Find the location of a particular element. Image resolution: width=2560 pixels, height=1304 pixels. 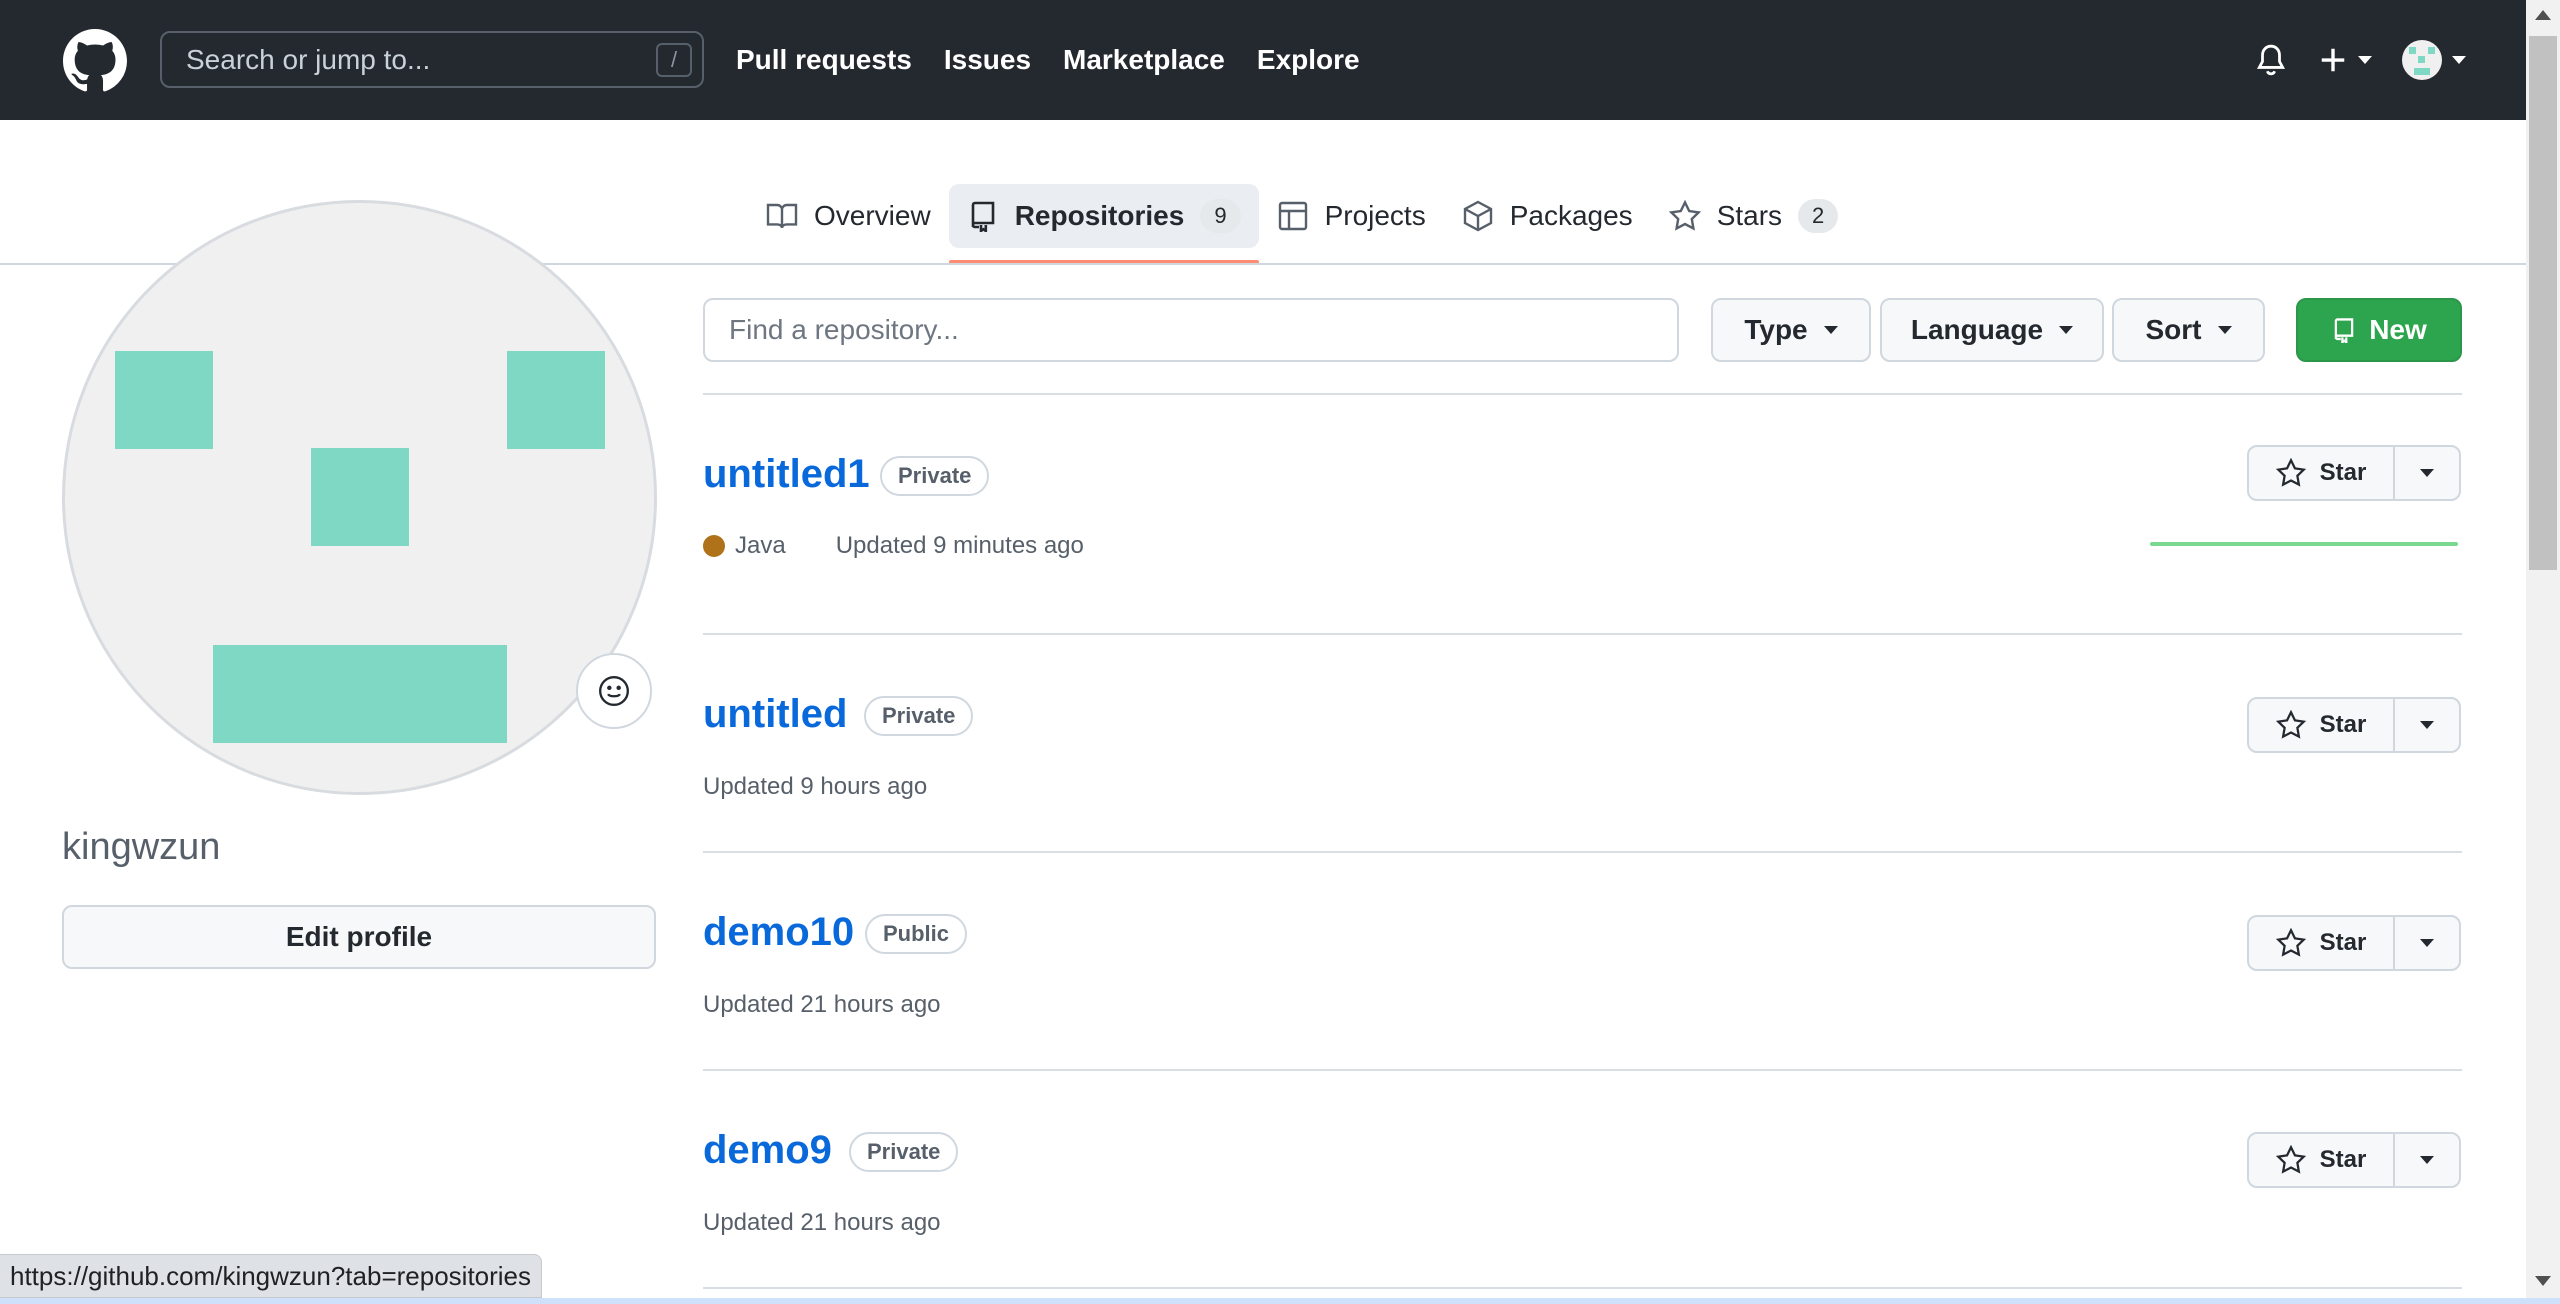

search-input: Search or jump to... / is located at coordinates (432, 59).